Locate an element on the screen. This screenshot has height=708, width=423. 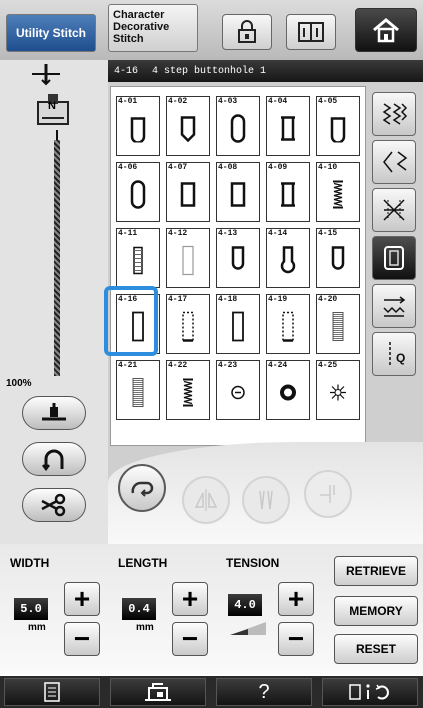
buttonhole-zigzag-icon is located at coordinates (188, 394).